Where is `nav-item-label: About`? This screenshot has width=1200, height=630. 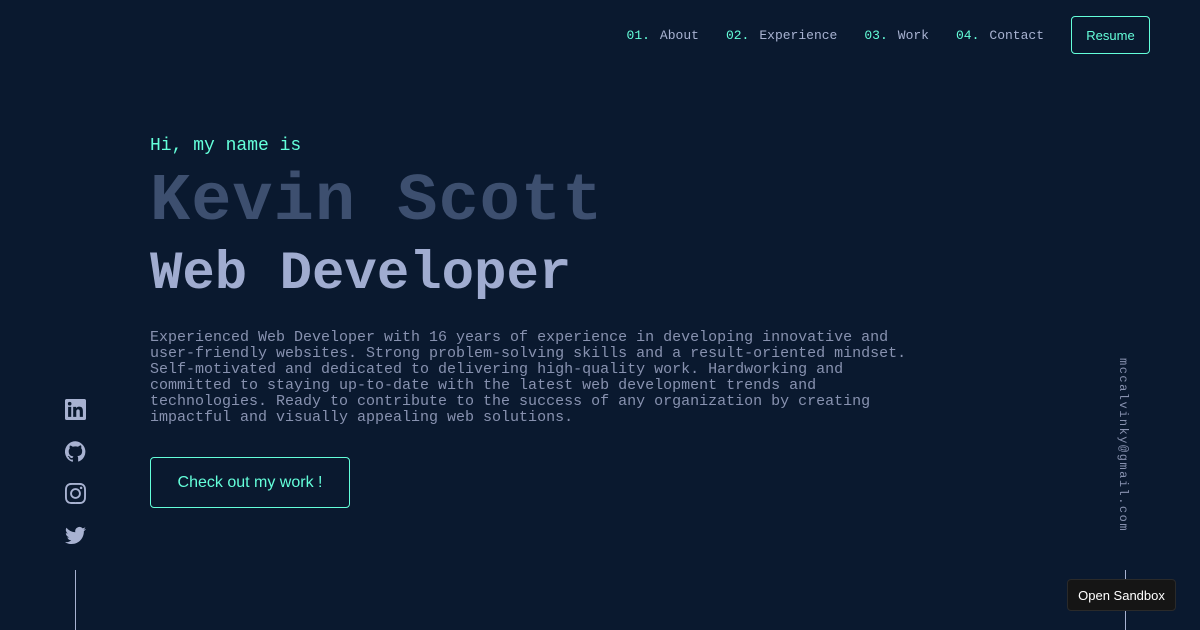
nav-item-label: About is located at coordinates (679, 35).